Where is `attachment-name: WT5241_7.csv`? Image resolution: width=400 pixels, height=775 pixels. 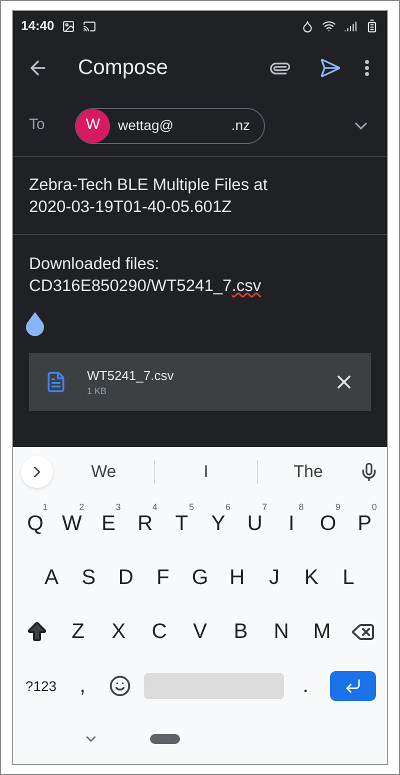
attachment-name: WT5241_7.csv is located at coordinates (131, 375).